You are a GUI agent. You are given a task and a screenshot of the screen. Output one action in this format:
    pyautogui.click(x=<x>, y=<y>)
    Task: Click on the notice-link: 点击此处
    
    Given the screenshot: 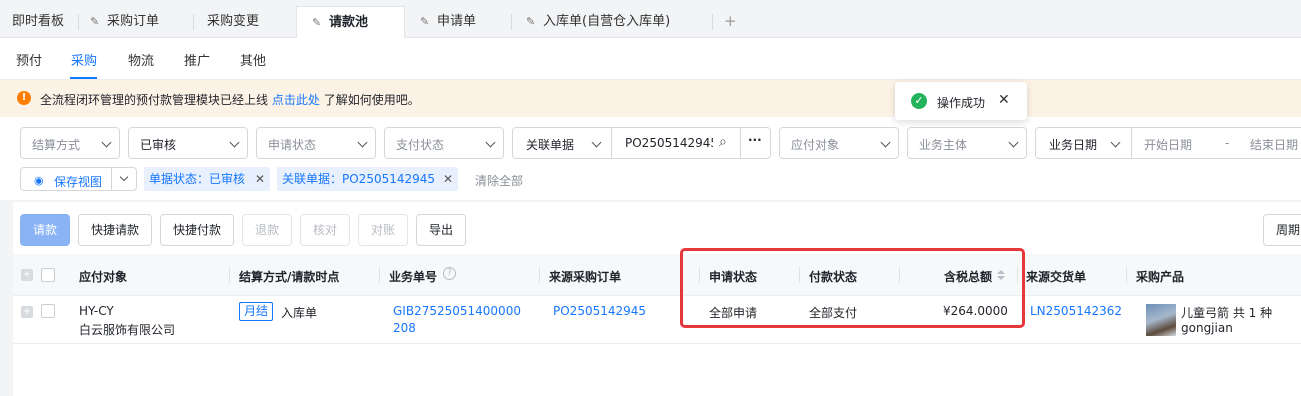 What is the action you would take?
    pyautogui.click(x=296, y=100)
    